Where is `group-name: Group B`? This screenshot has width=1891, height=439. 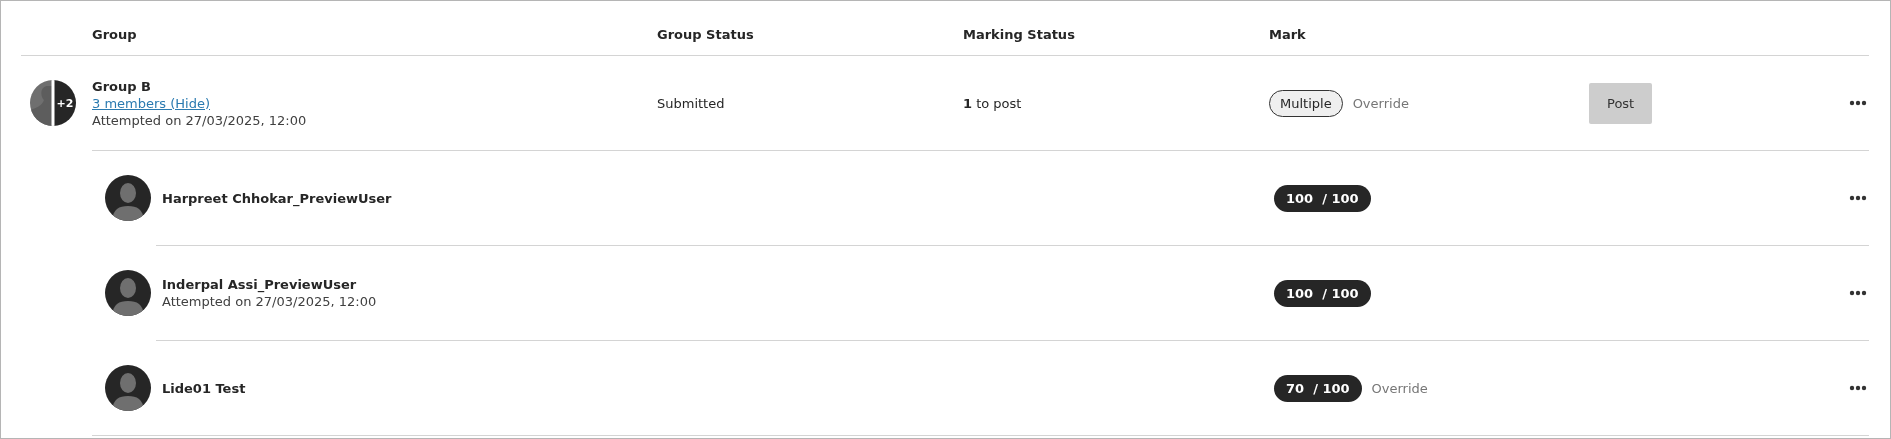 group-name: Group B is located at coordinates (122, 86).